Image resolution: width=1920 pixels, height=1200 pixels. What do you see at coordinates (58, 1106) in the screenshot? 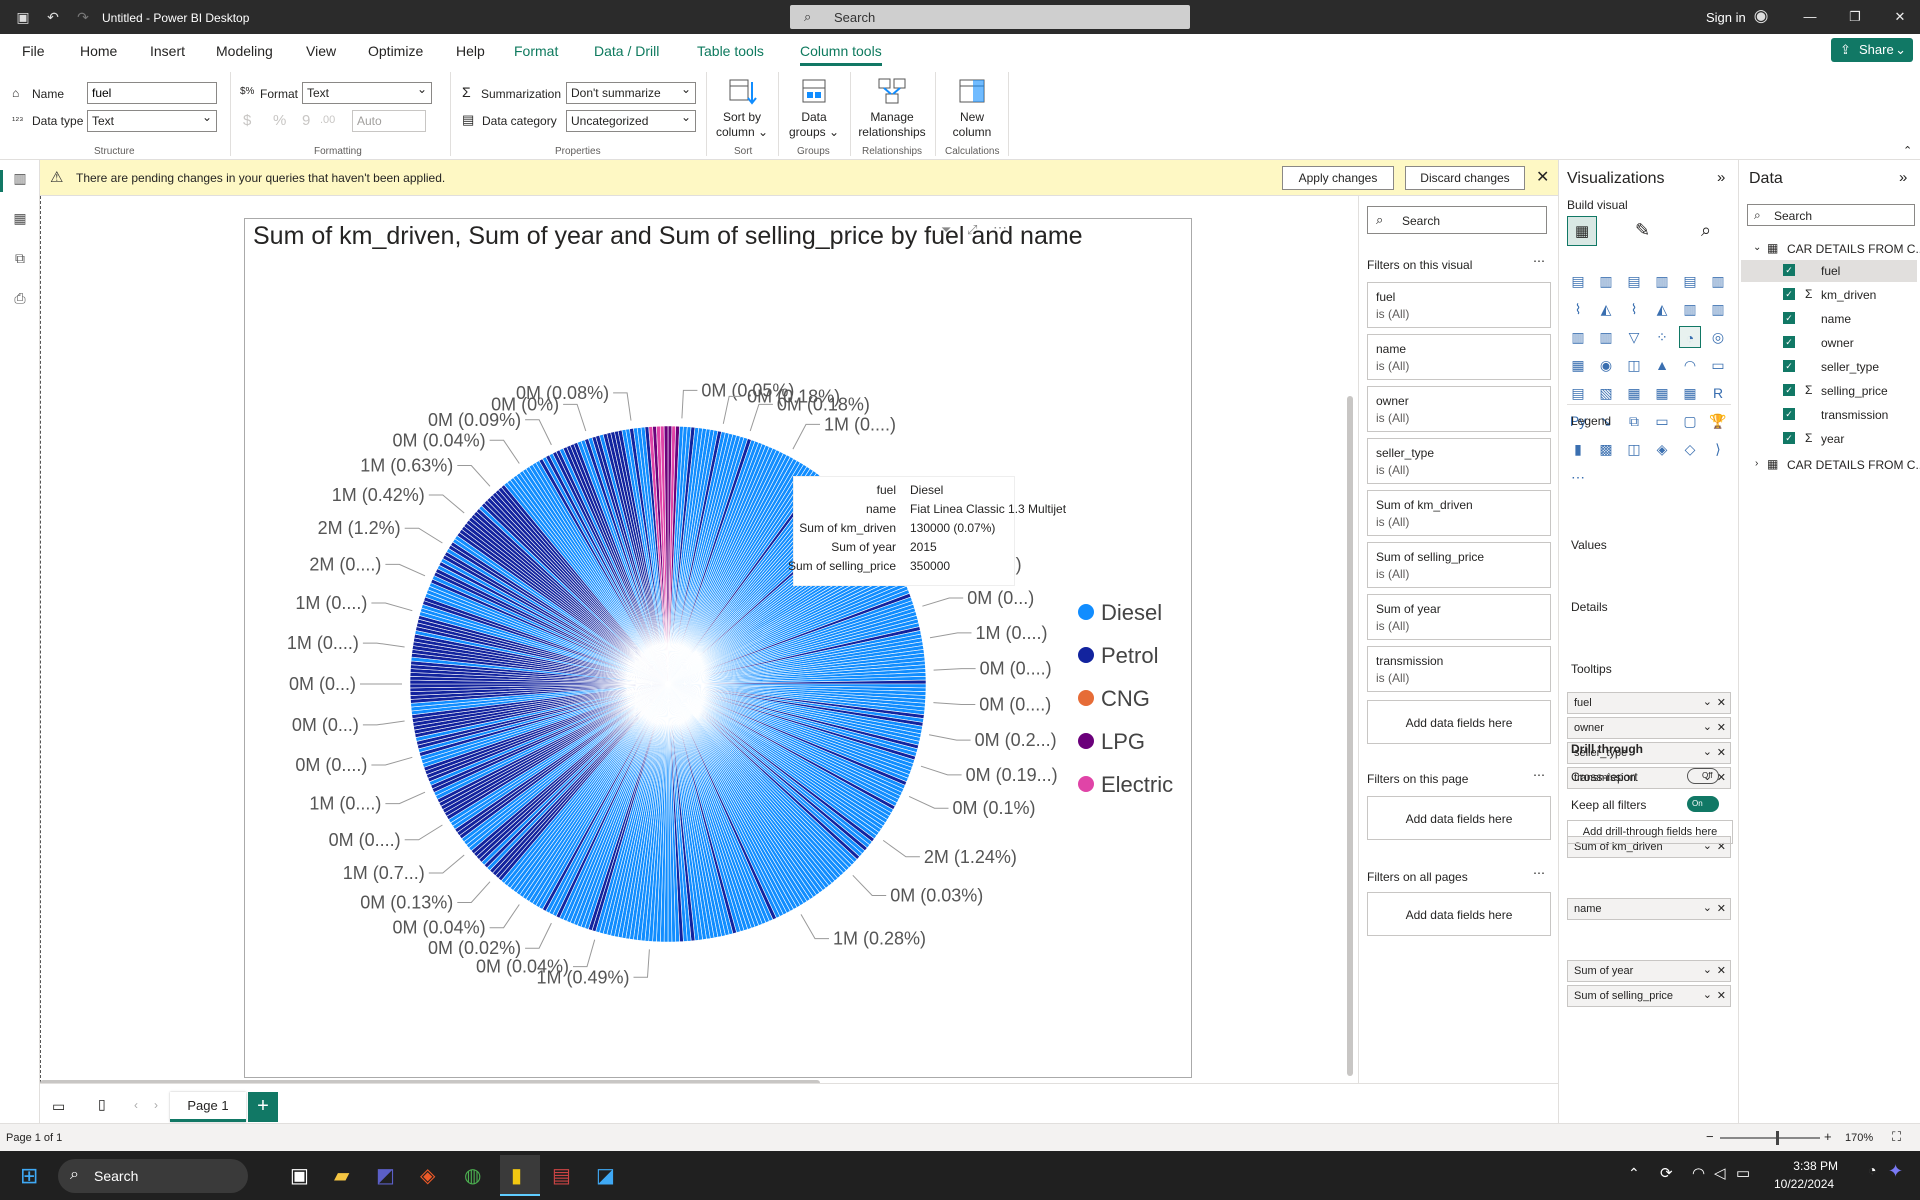
I see `desktop-layout-icon: ▭` at bounding box center [58, 1106].